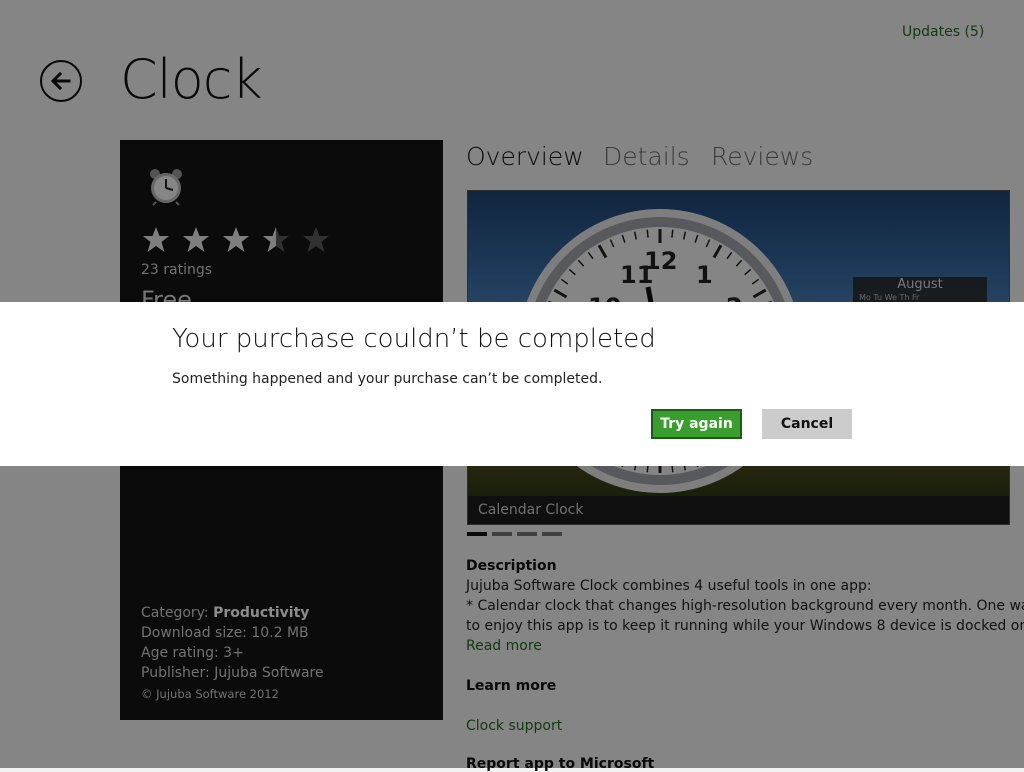  Describe the element at coordinates (414, 339) in the screenshot. I see `dialog-title: Your purchase couldn’t be completed` at that location.